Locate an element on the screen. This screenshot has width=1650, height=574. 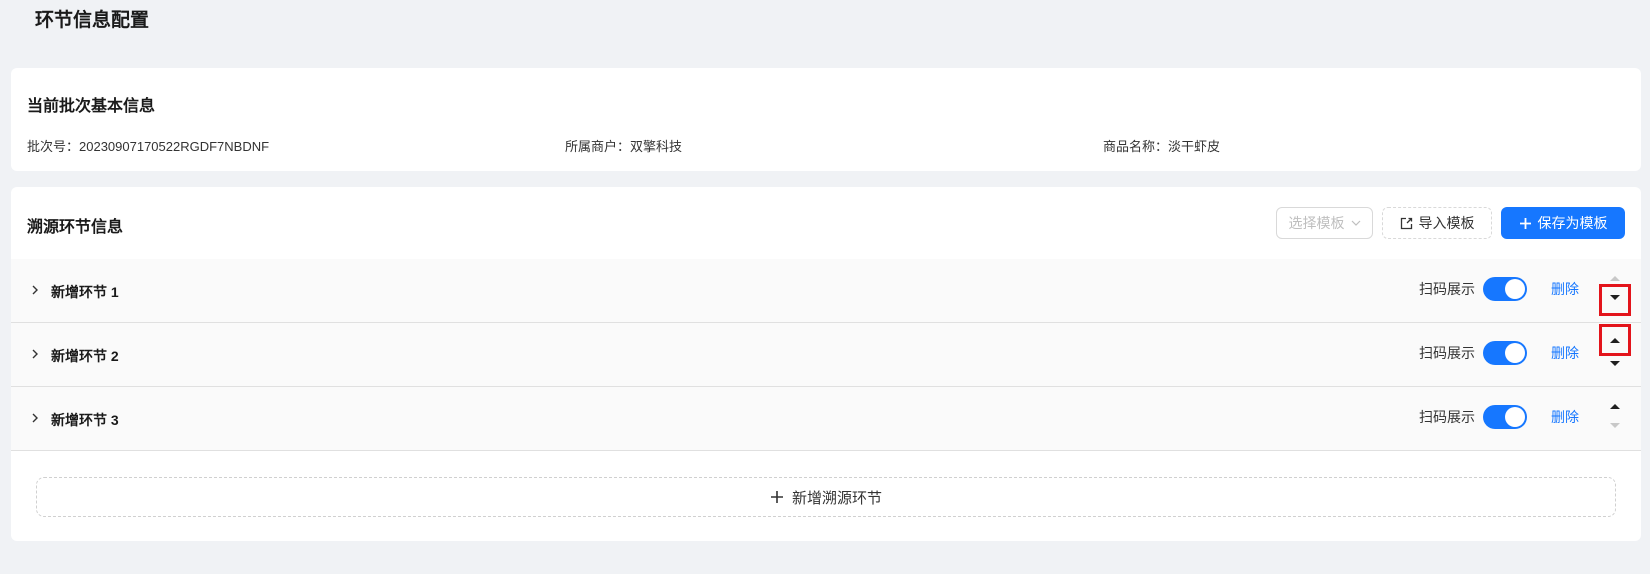
save-as-template-button: 保存为模板 is located at coordinates (1563, 223).